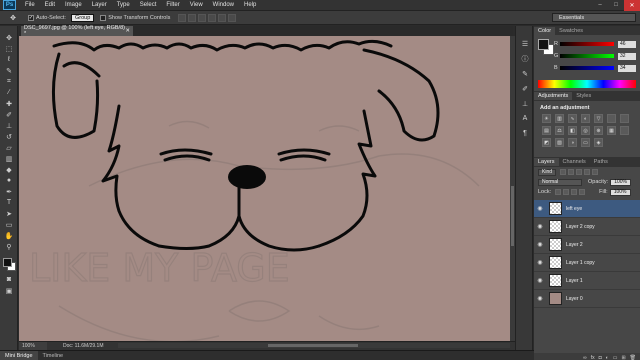 This screenshot has width=640, height=360. Describe the element at coordinates (583, 96) in the screenshot. I see `tab-styles: Styles` at that location.